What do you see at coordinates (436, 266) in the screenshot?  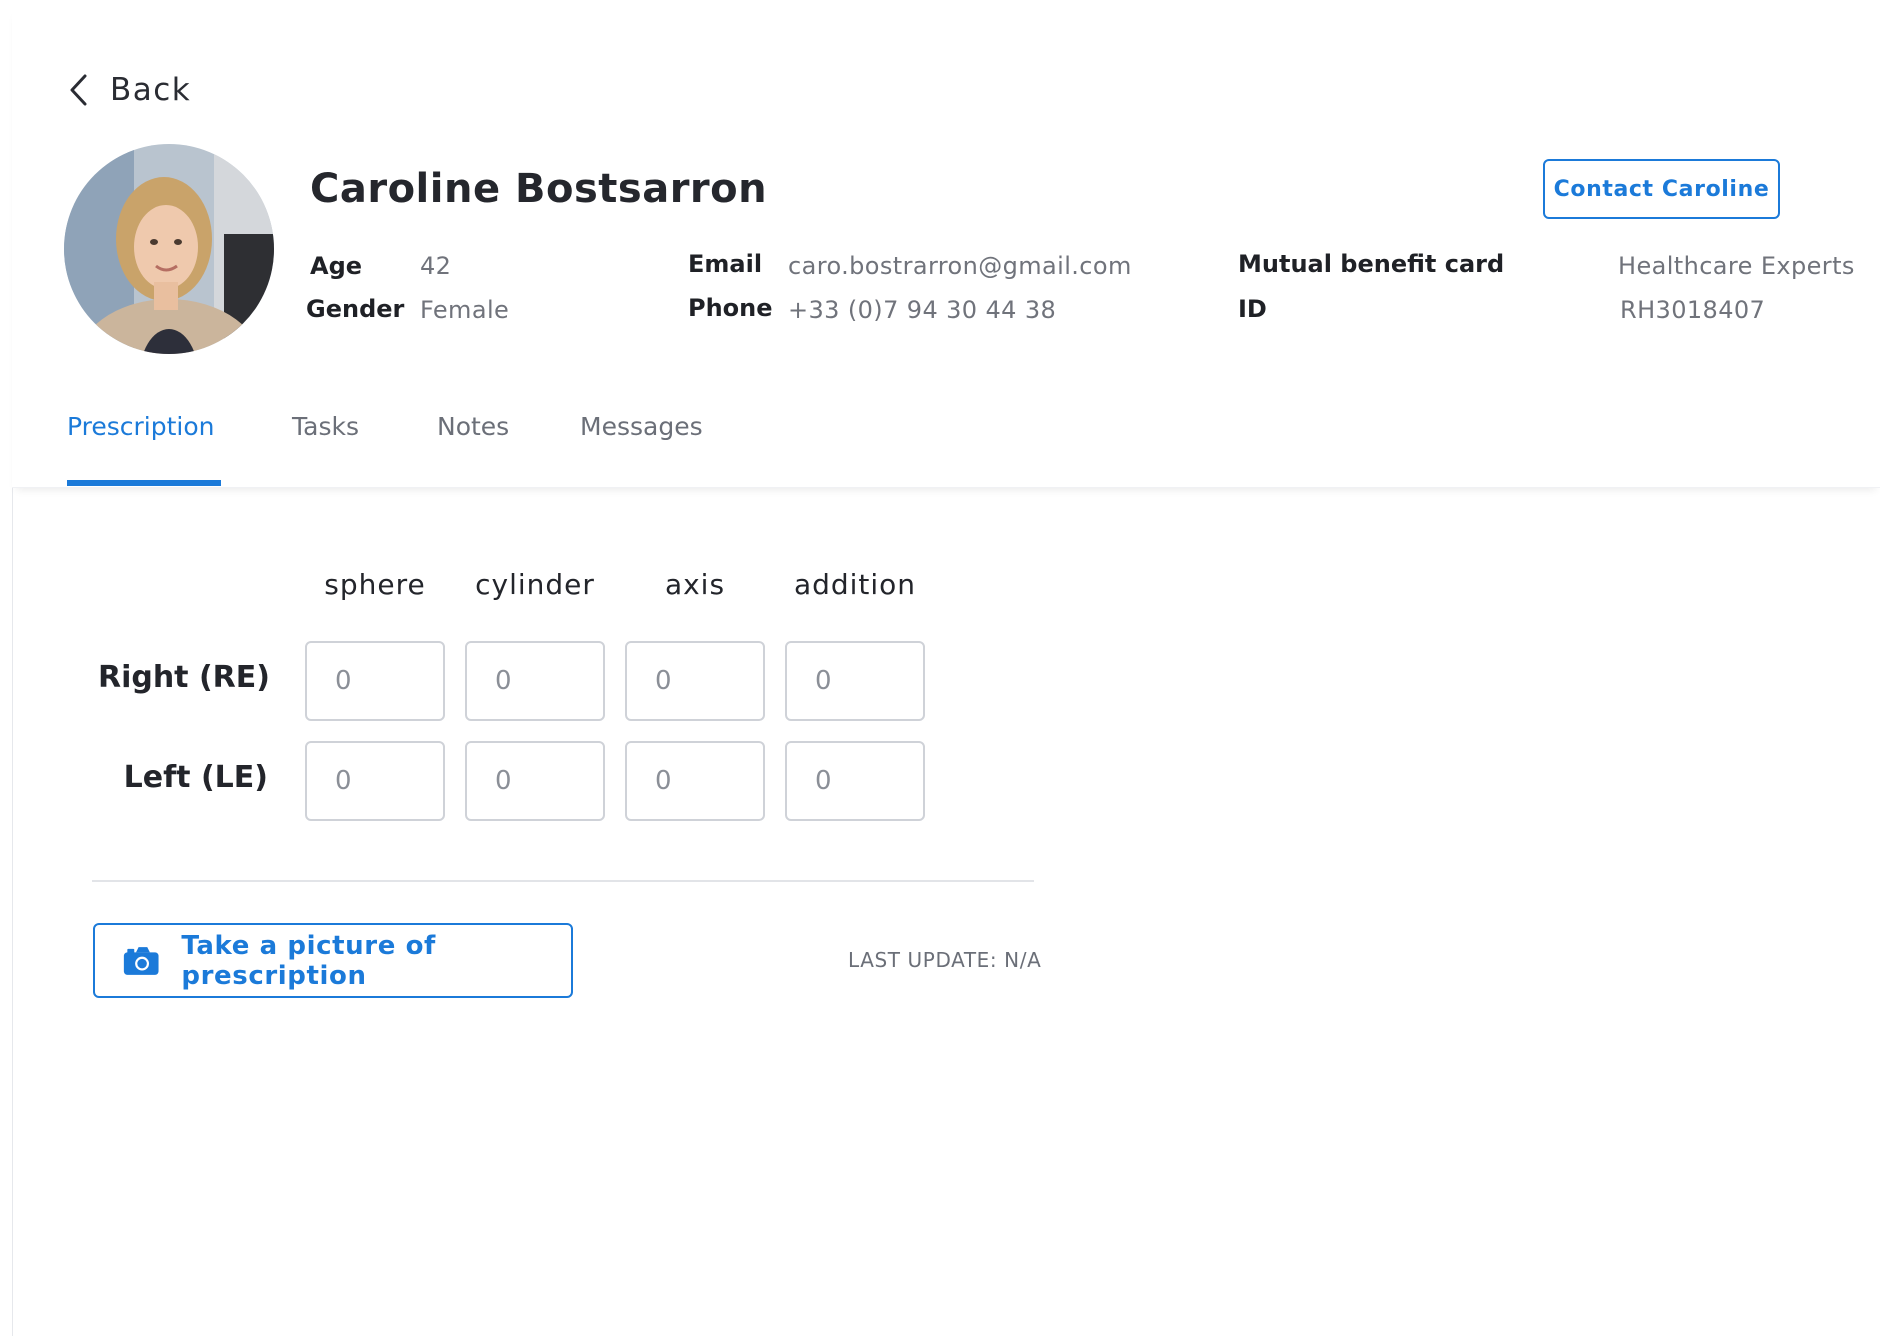 I see `age-value: 42` at bounding box center [436, 266].